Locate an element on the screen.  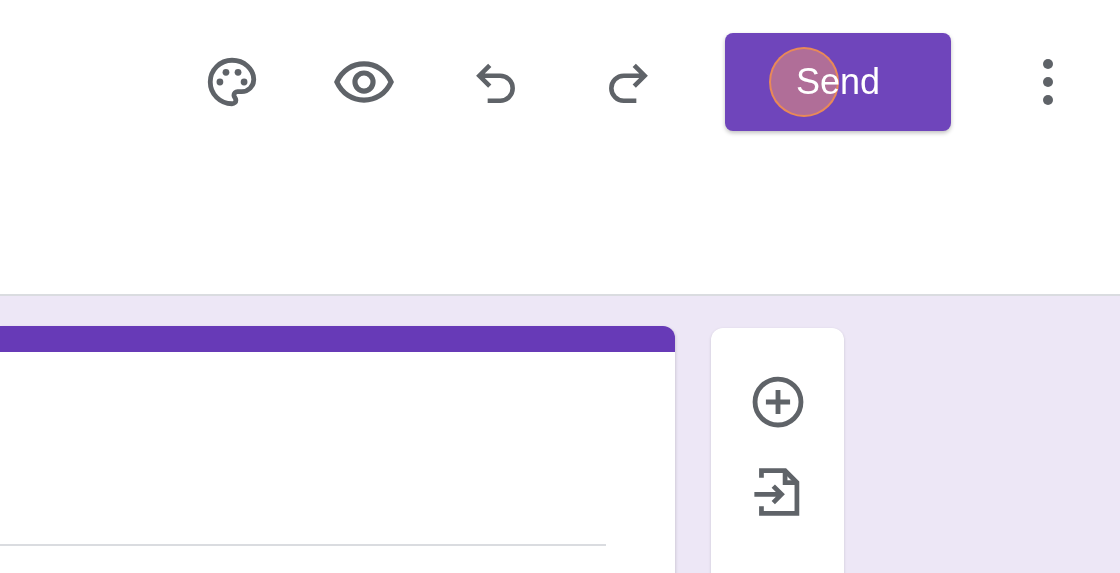
send-button: Send is located at coordinates (838, 82).